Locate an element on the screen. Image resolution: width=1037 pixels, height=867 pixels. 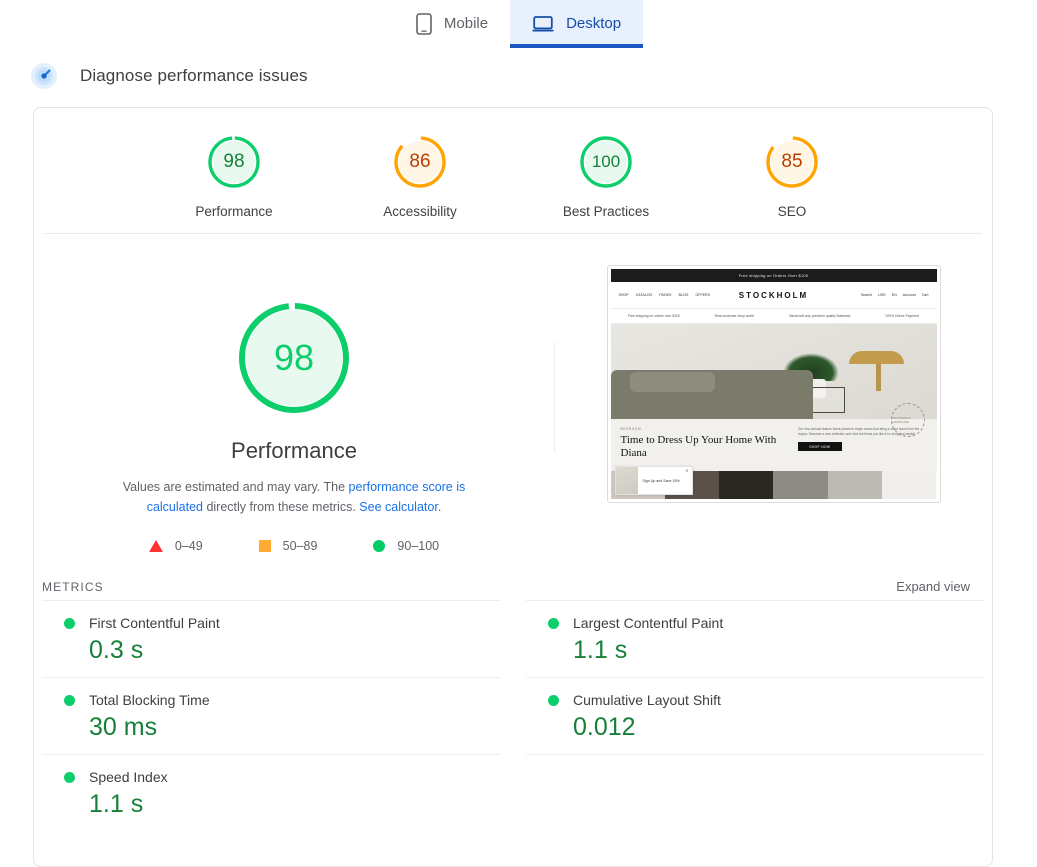
performance-gauge-large: 98 is located at coordinates (294, 358).